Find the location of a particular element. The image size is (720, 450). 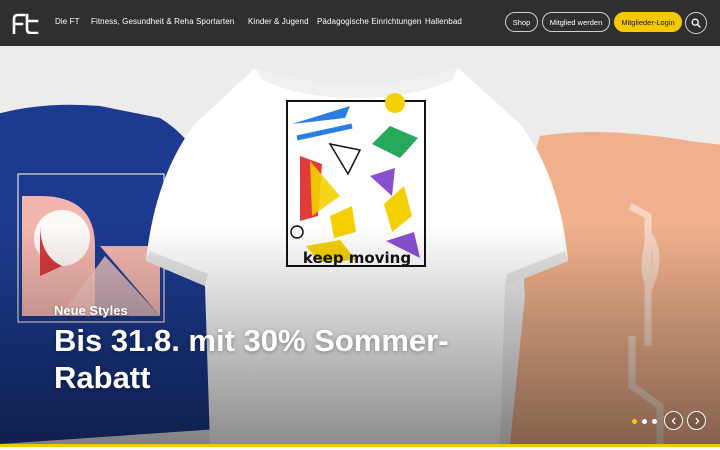

chevron-left-icon is located at coordinates (673, 420).